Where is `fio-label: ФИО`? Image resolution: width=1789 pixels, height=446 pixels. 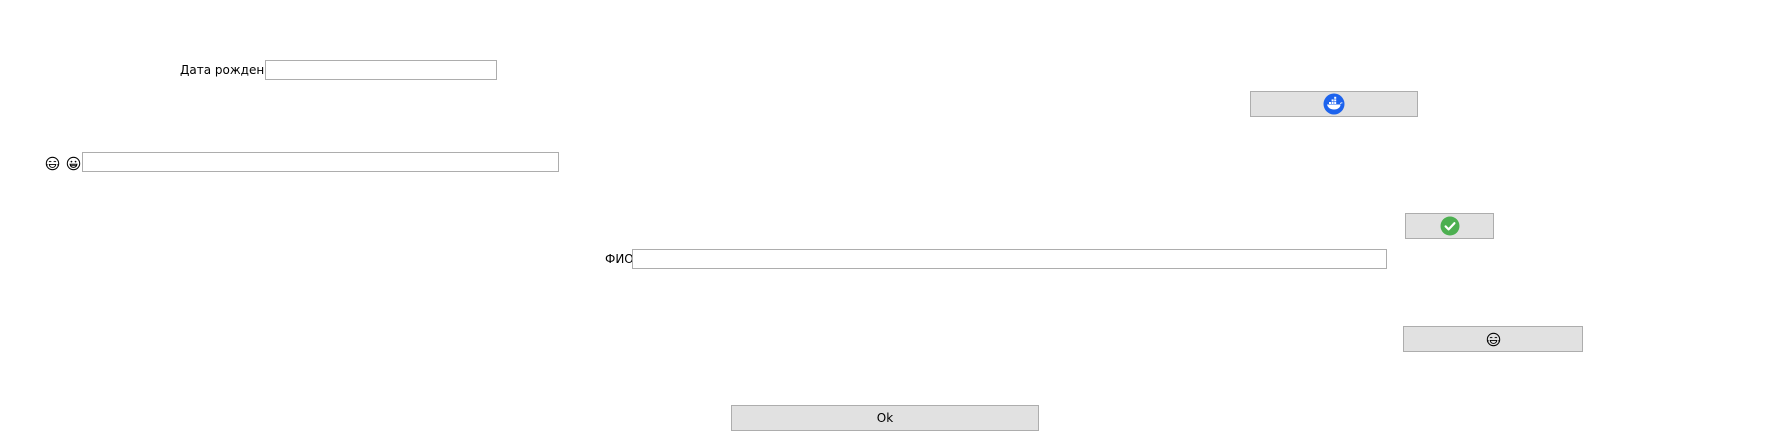 fio-label: ФИО is located at coordinates (619, 259).